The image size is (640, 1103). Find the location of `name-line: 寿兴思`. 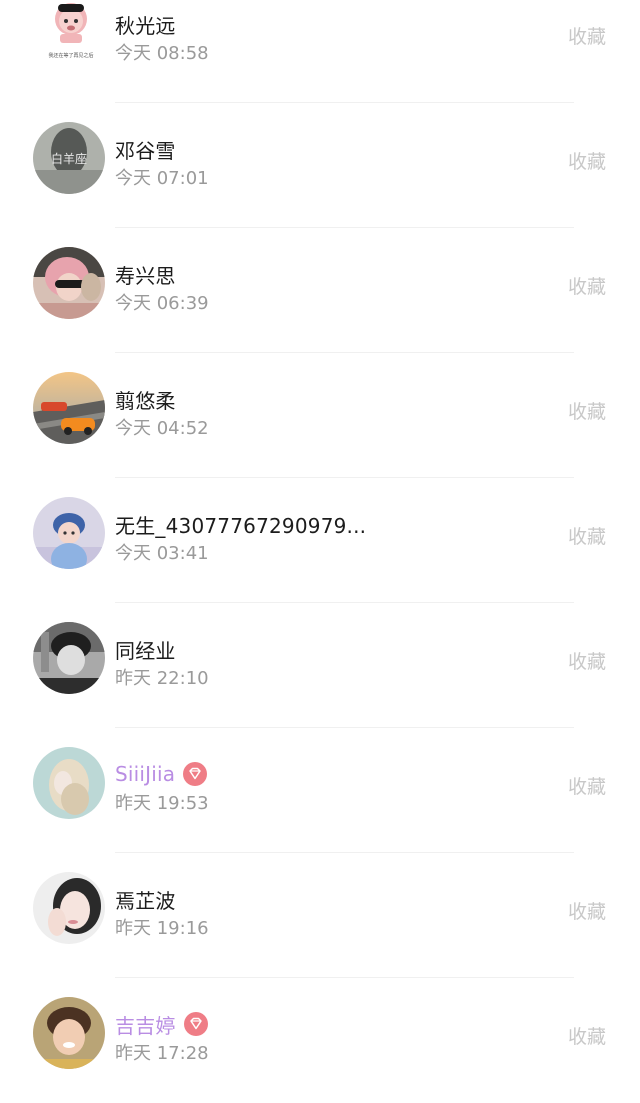

name-line: 寿兴思 is located at coordinates (145, 274).